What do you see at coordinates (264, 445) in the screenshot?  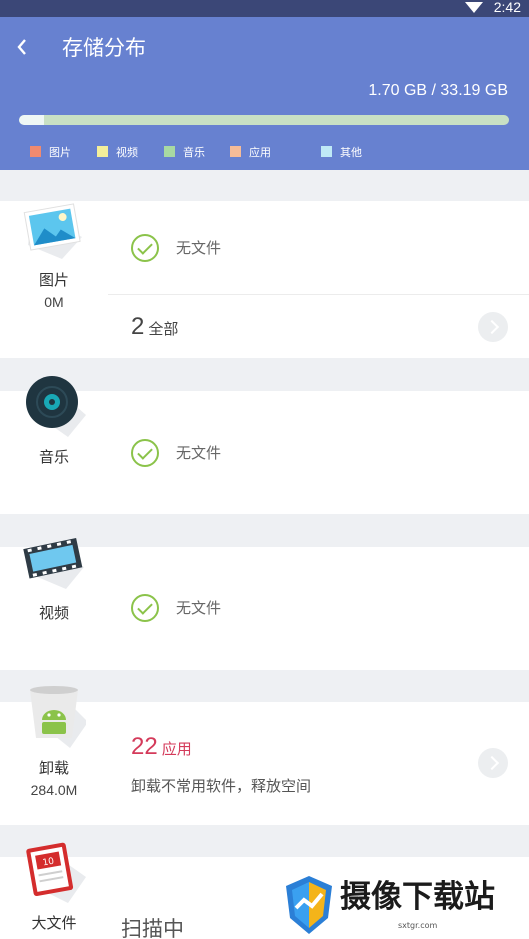 I see `music-card: 音乐 无文件` at bounding box center [264, 445].